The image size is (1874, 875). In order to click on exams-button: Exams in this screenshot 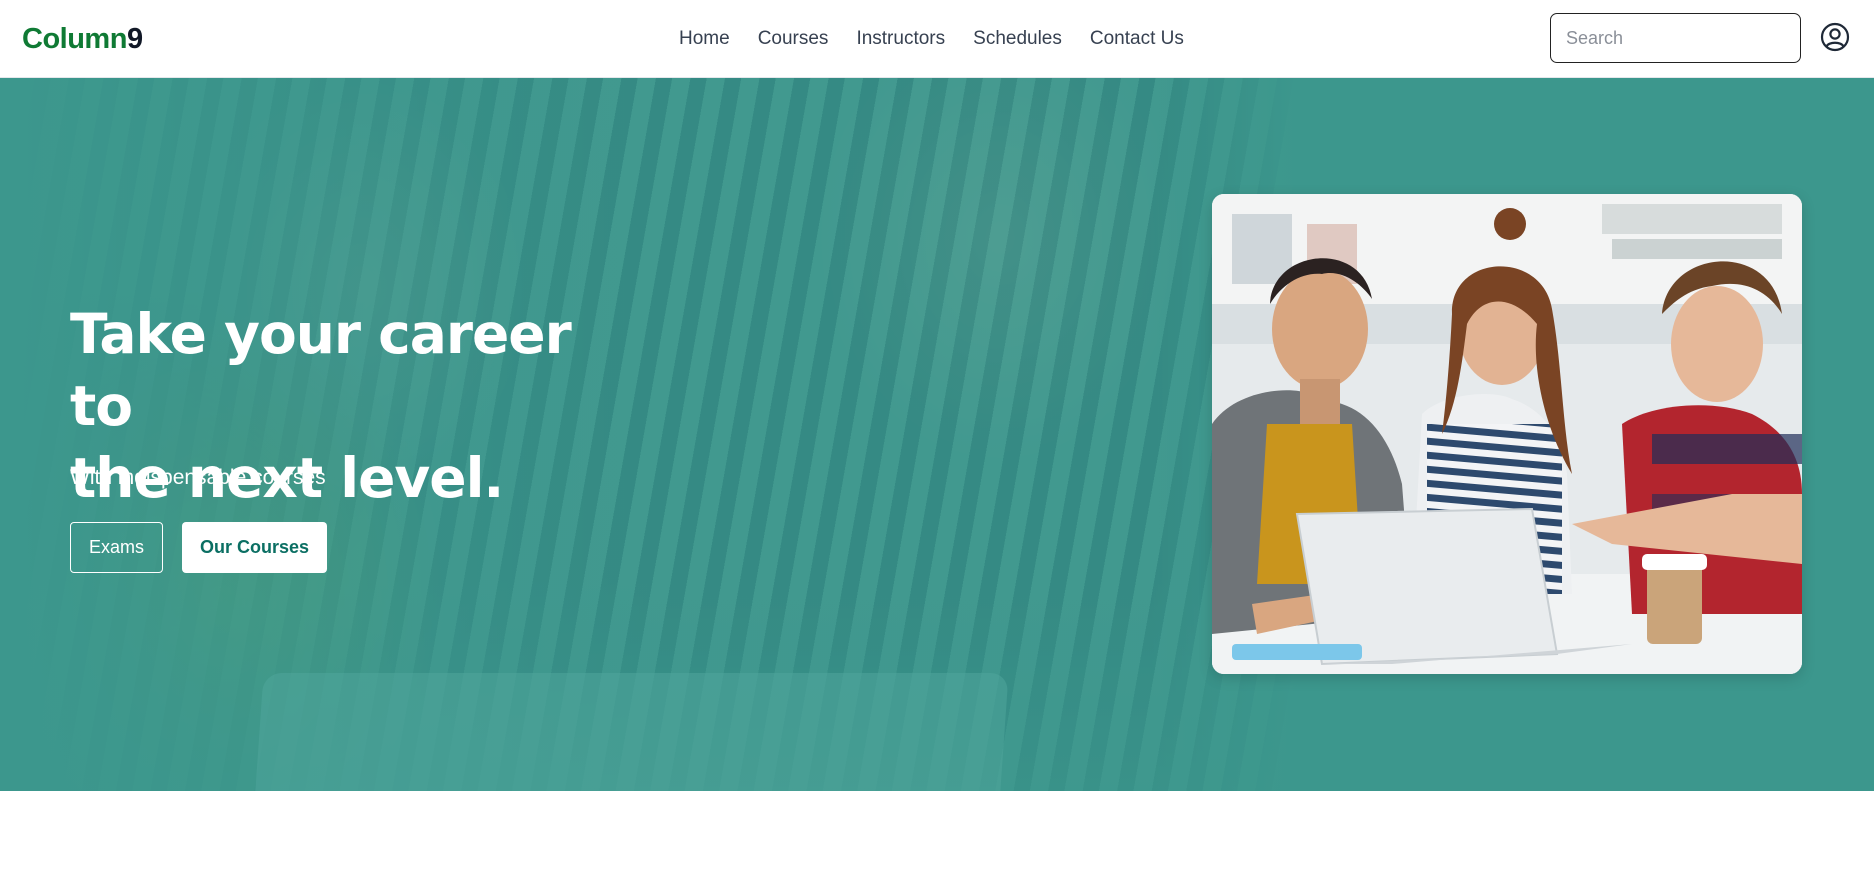, I will do `click(116, 547)`.